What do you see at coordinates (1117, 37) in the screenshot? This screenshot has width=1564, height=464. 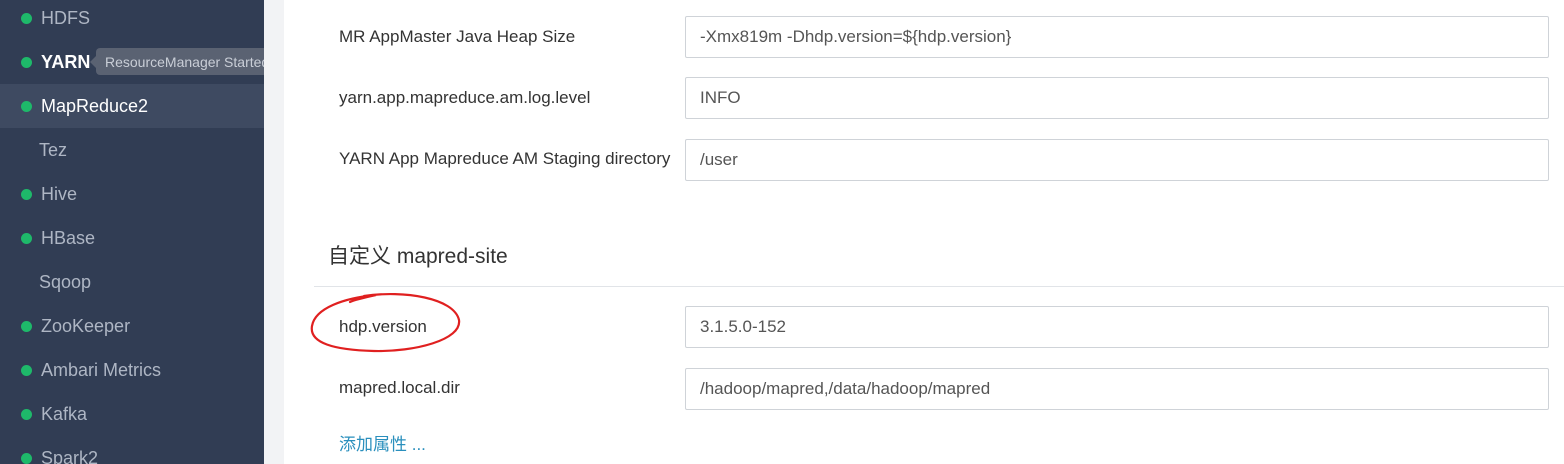 I see `config-value-field: -Xmx819m -Dhdp.version=${hdp.version}` at bounding box center [1117, 37].